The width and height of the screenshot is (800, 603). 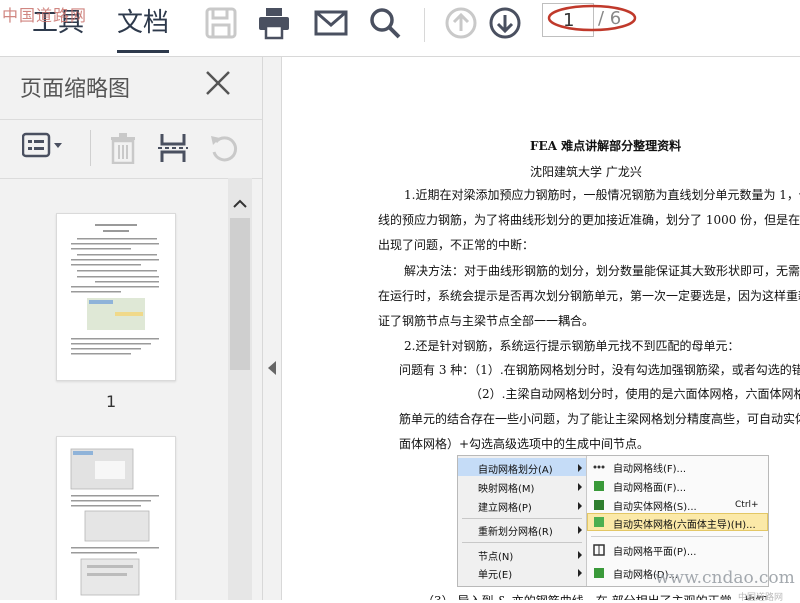 What do you see at coordinates (111, 401) in the screenshot?
I see `thumbnail-label: 1` at bounding box center [111, 401].